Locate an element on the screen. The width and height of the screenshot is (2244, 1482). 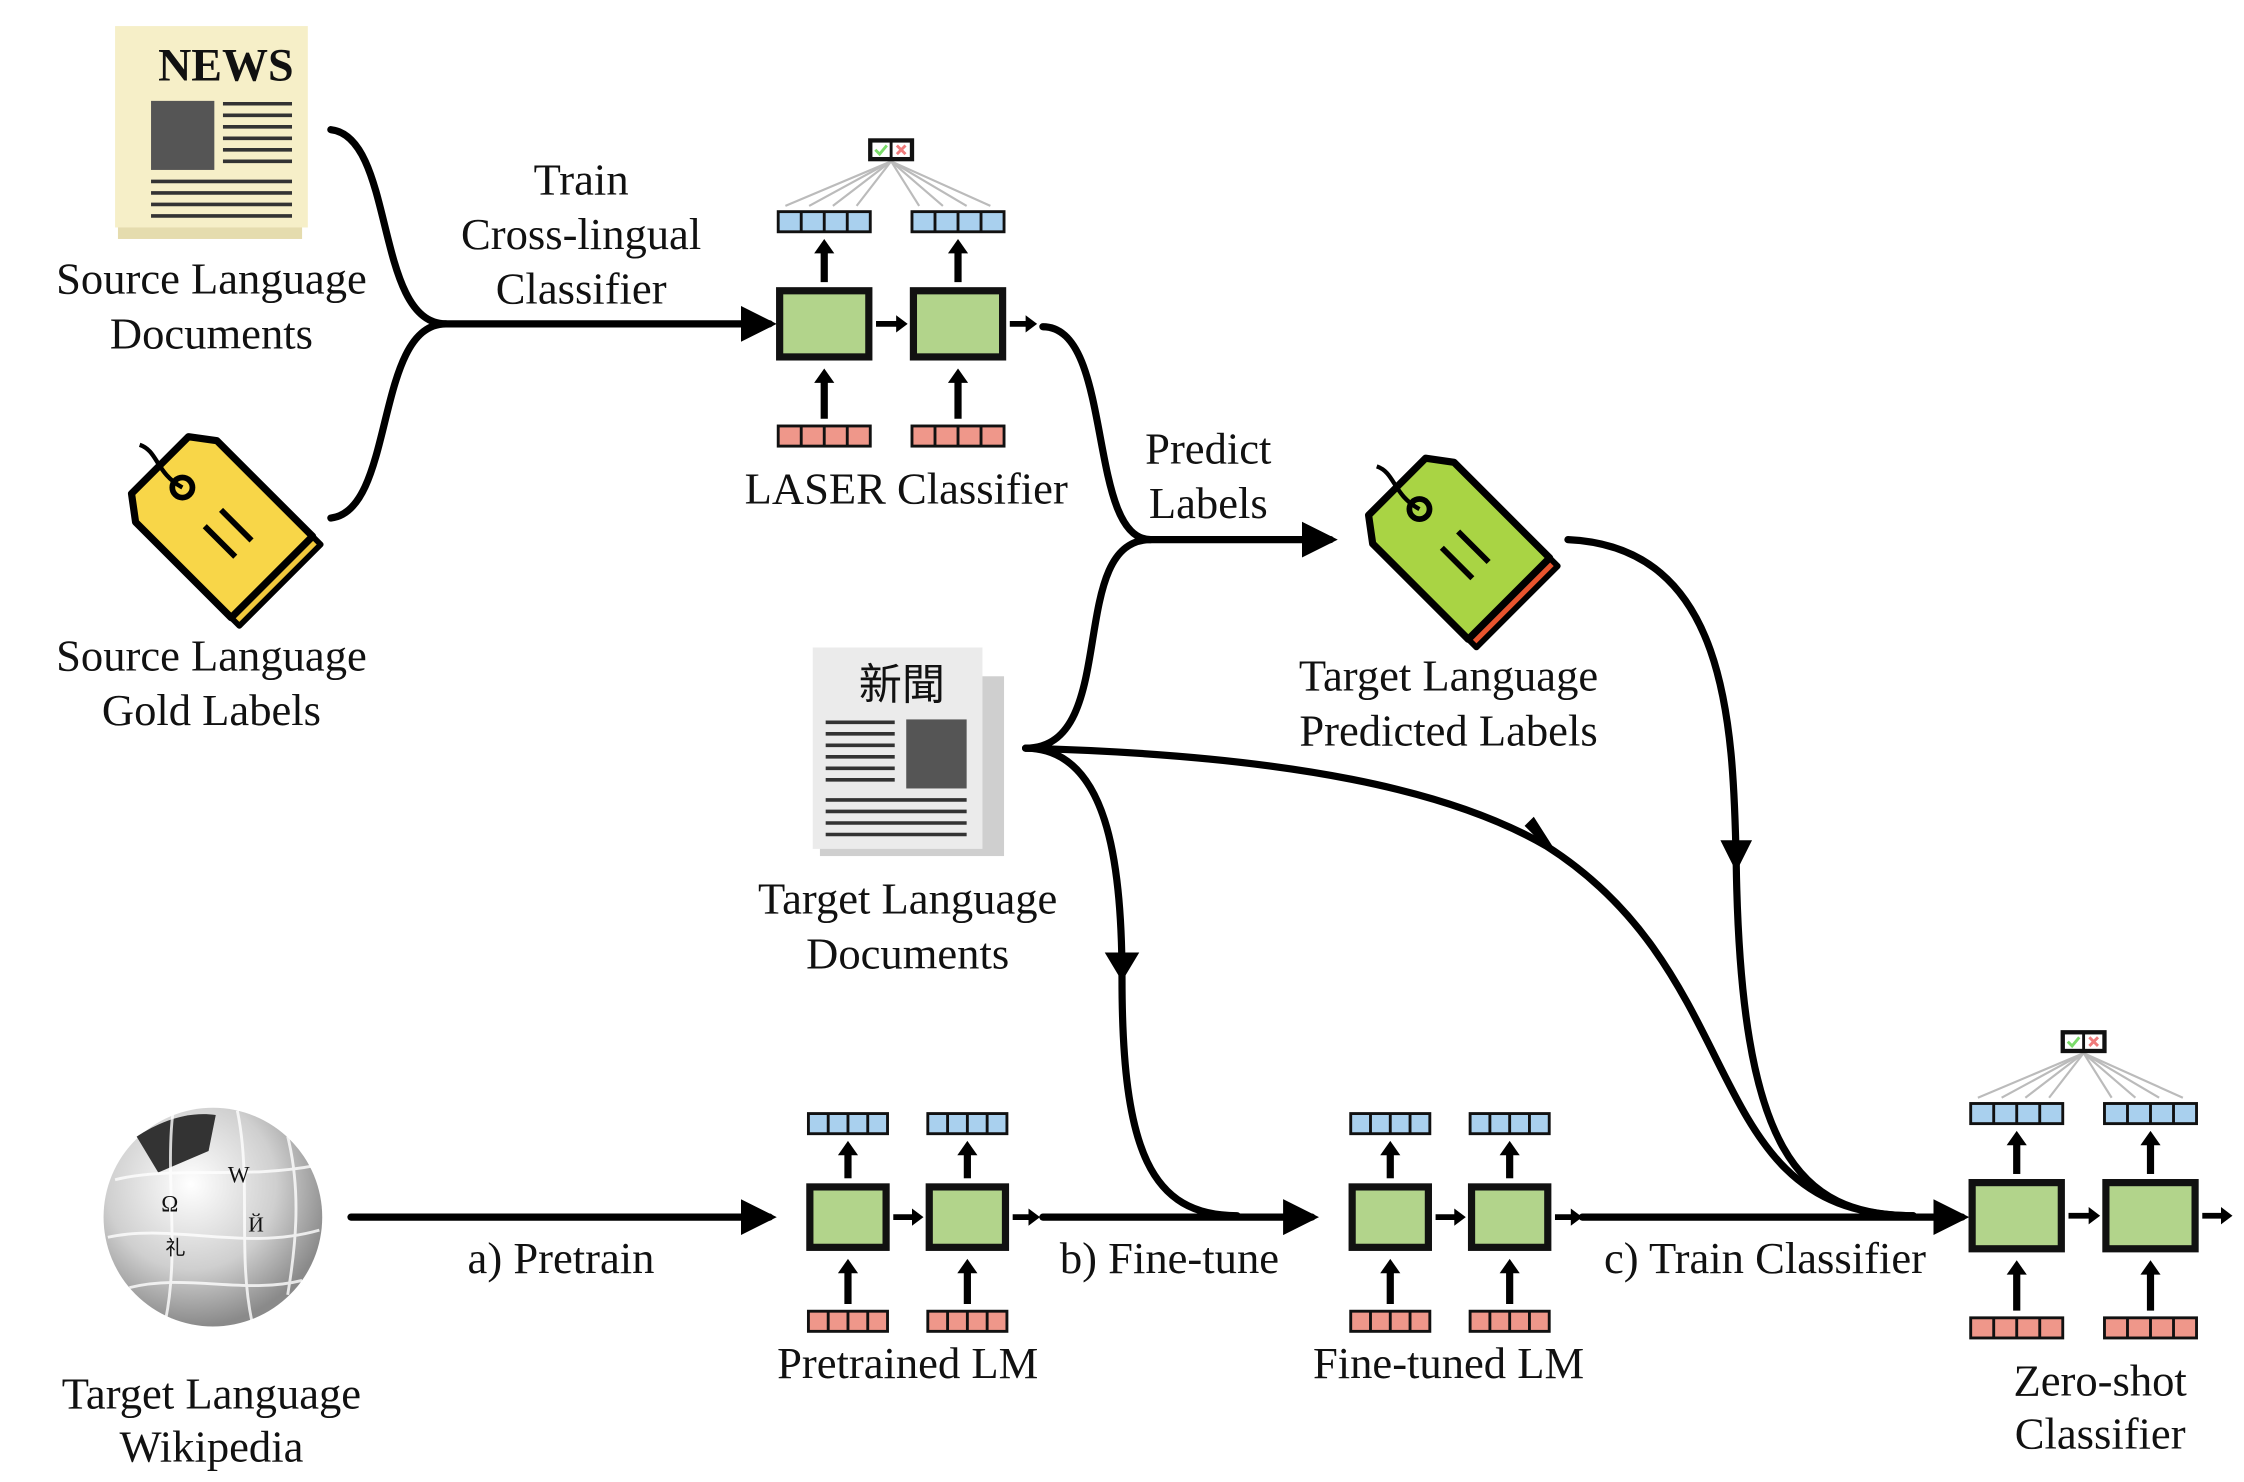
wiki-label-2: Wikipedia is located at coordinates (212, 1447).